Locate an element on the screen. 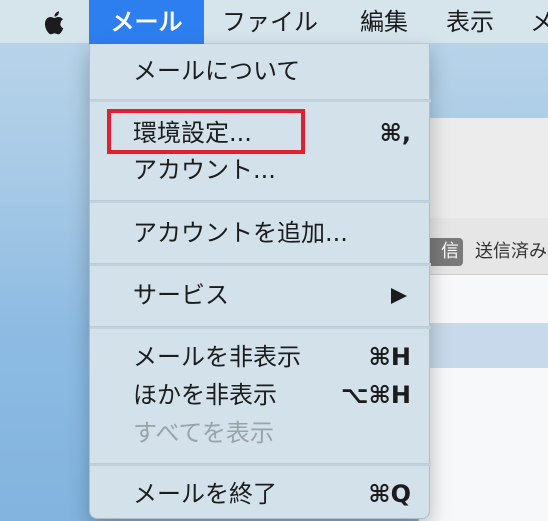  menubar-edit: 編集 is located at coordinates (384, 22).